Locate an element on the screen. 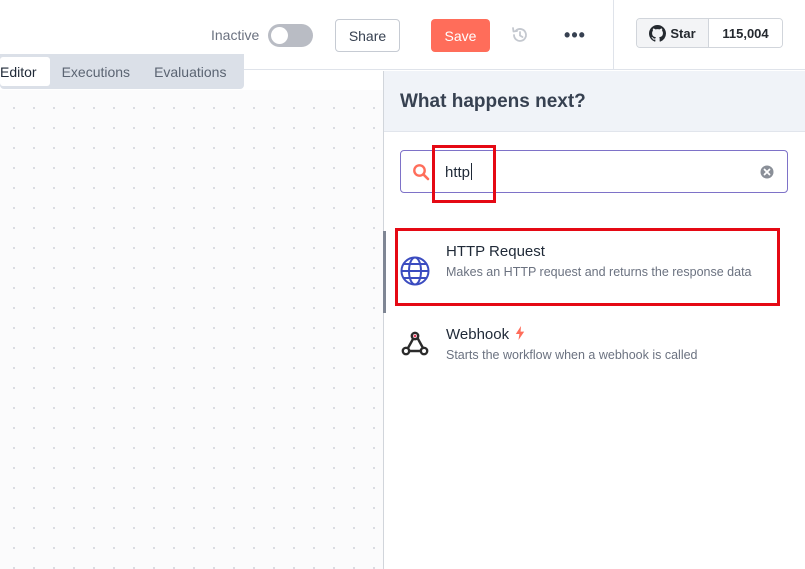  view-tabs: Editor Executions Evaluations is located at coordinates (122, 71).